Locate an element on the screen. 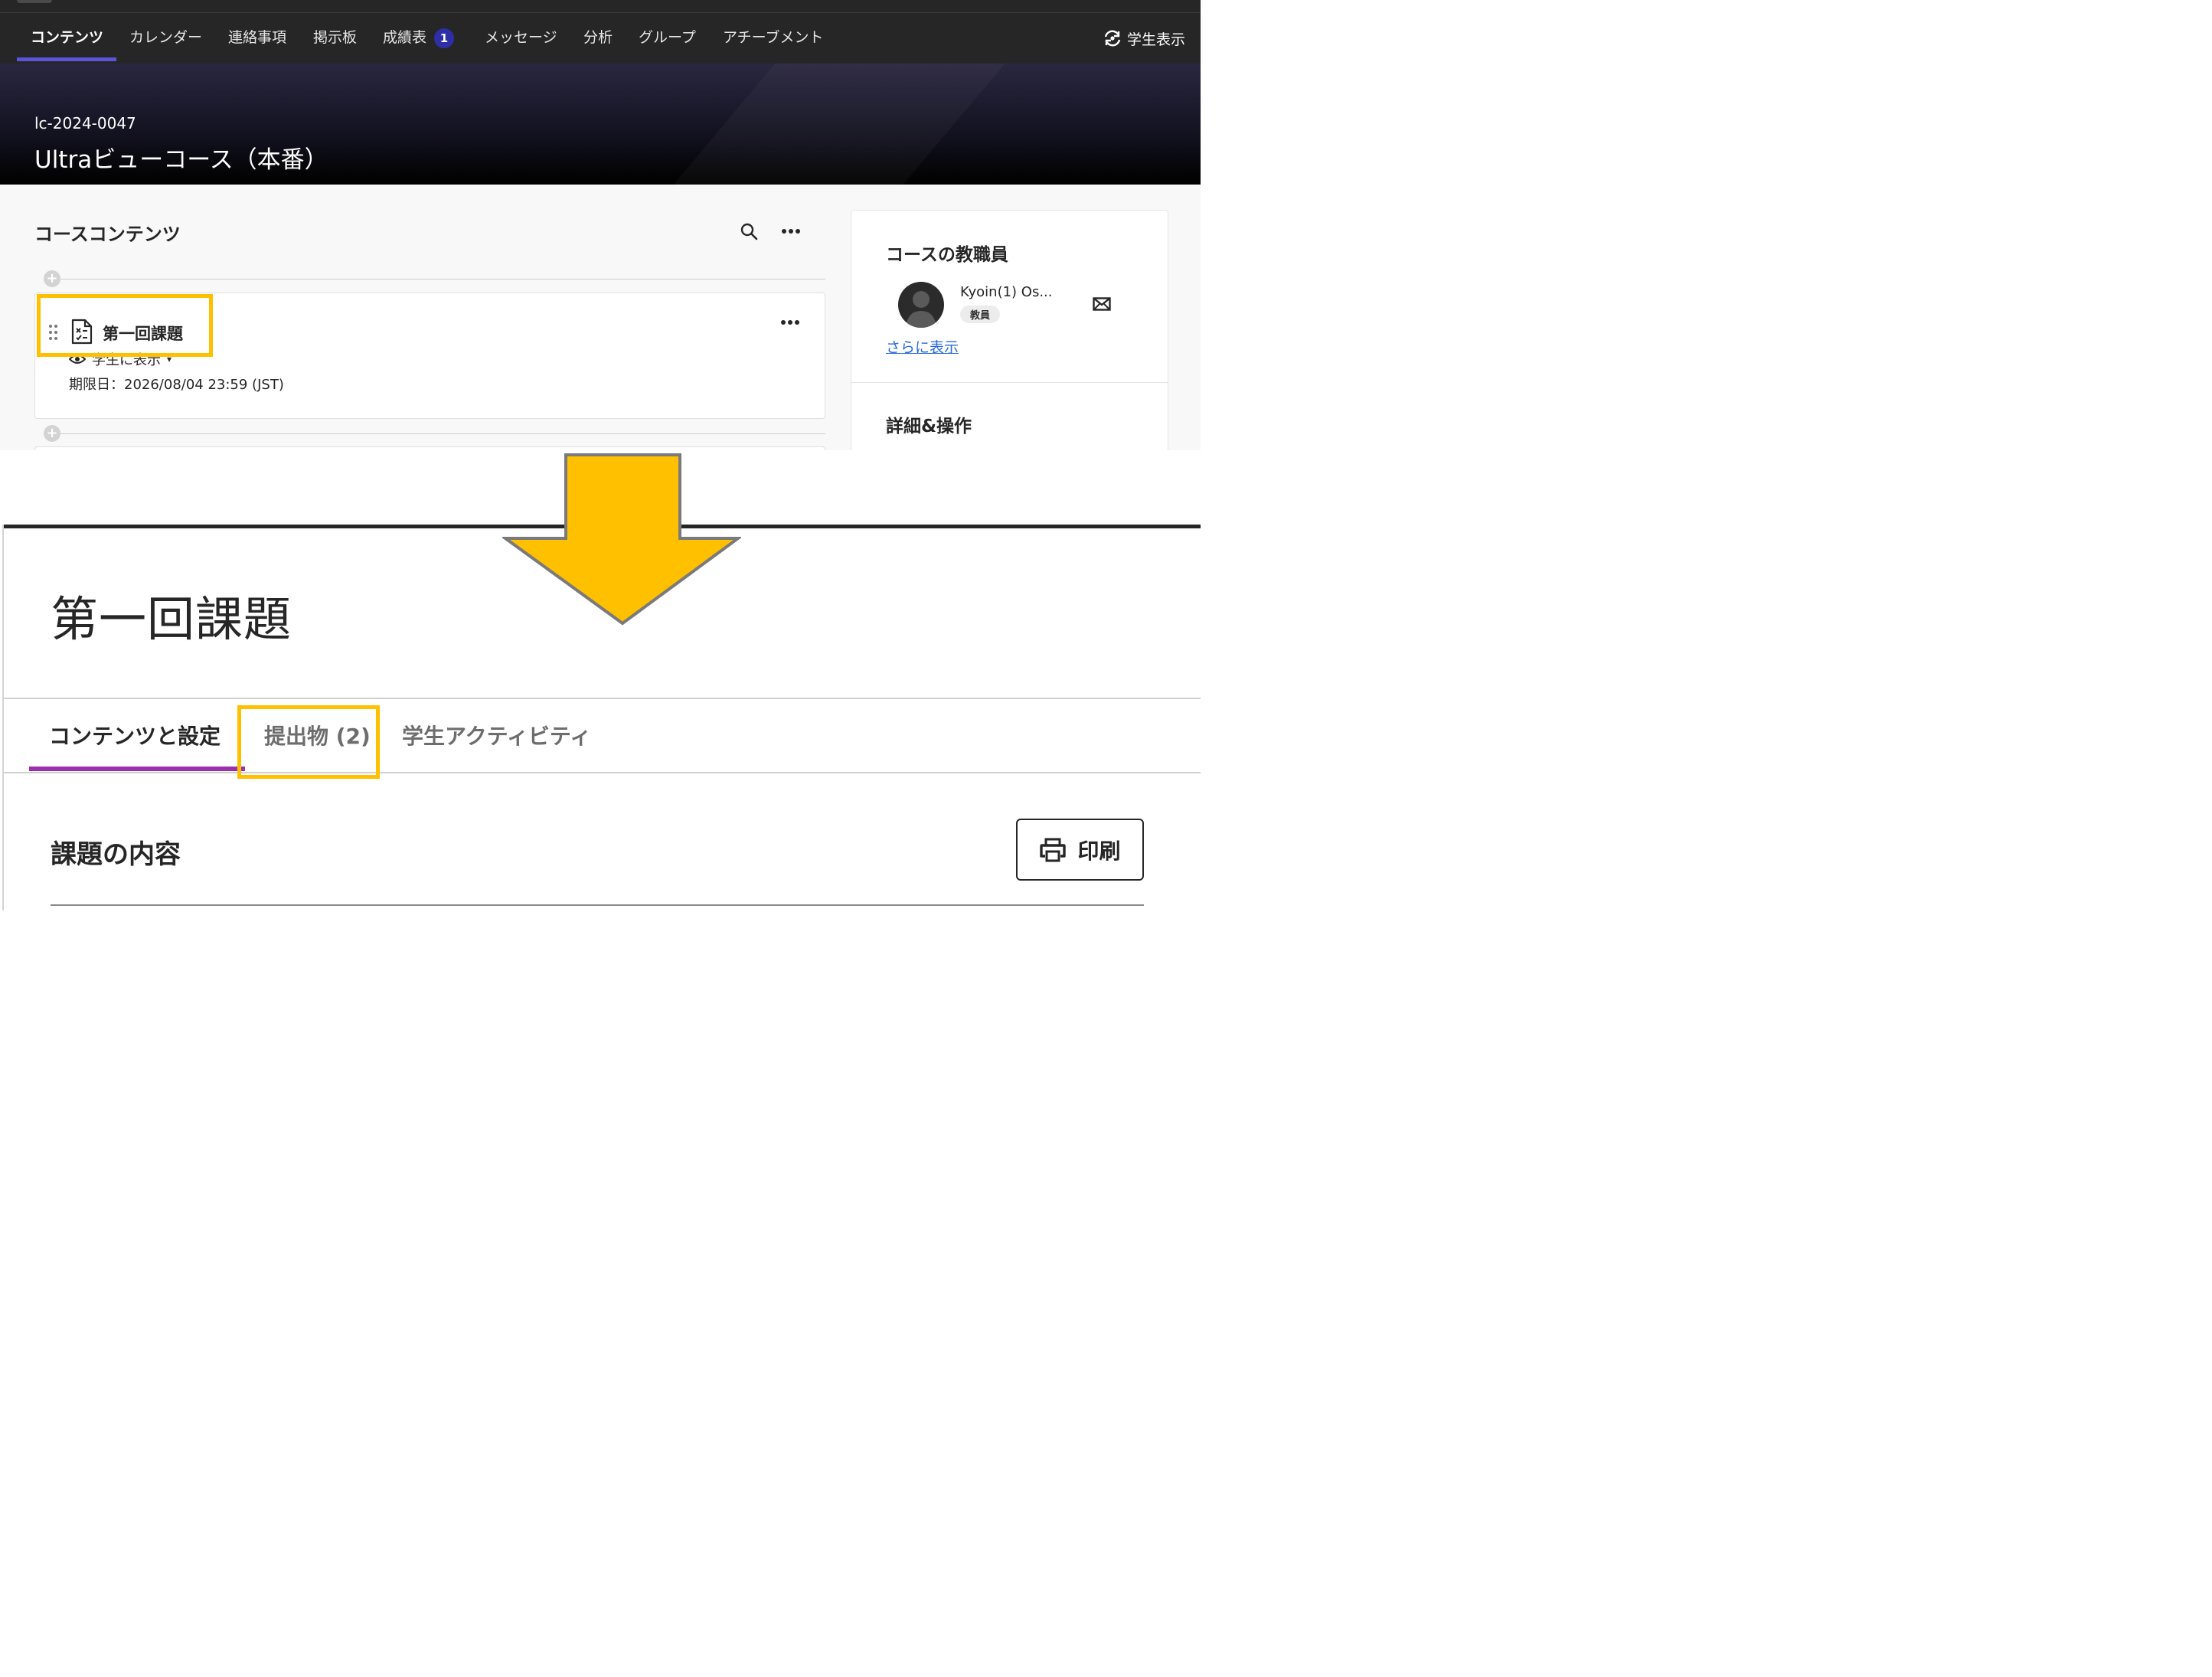  tab-content-settings: コンテンツと設定 is located at coordinates (135, 735).